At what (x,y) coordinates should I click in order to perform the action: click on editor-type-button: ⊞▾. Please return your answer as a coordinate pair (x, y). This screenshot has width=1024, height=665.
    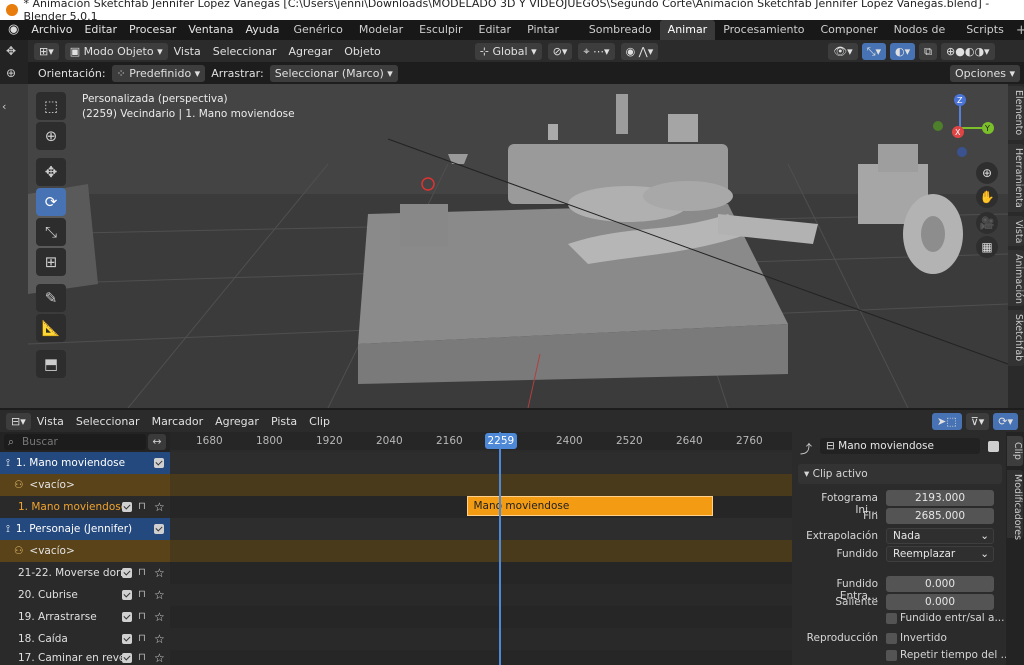
    Looking at the image, I should click on (46, 51).